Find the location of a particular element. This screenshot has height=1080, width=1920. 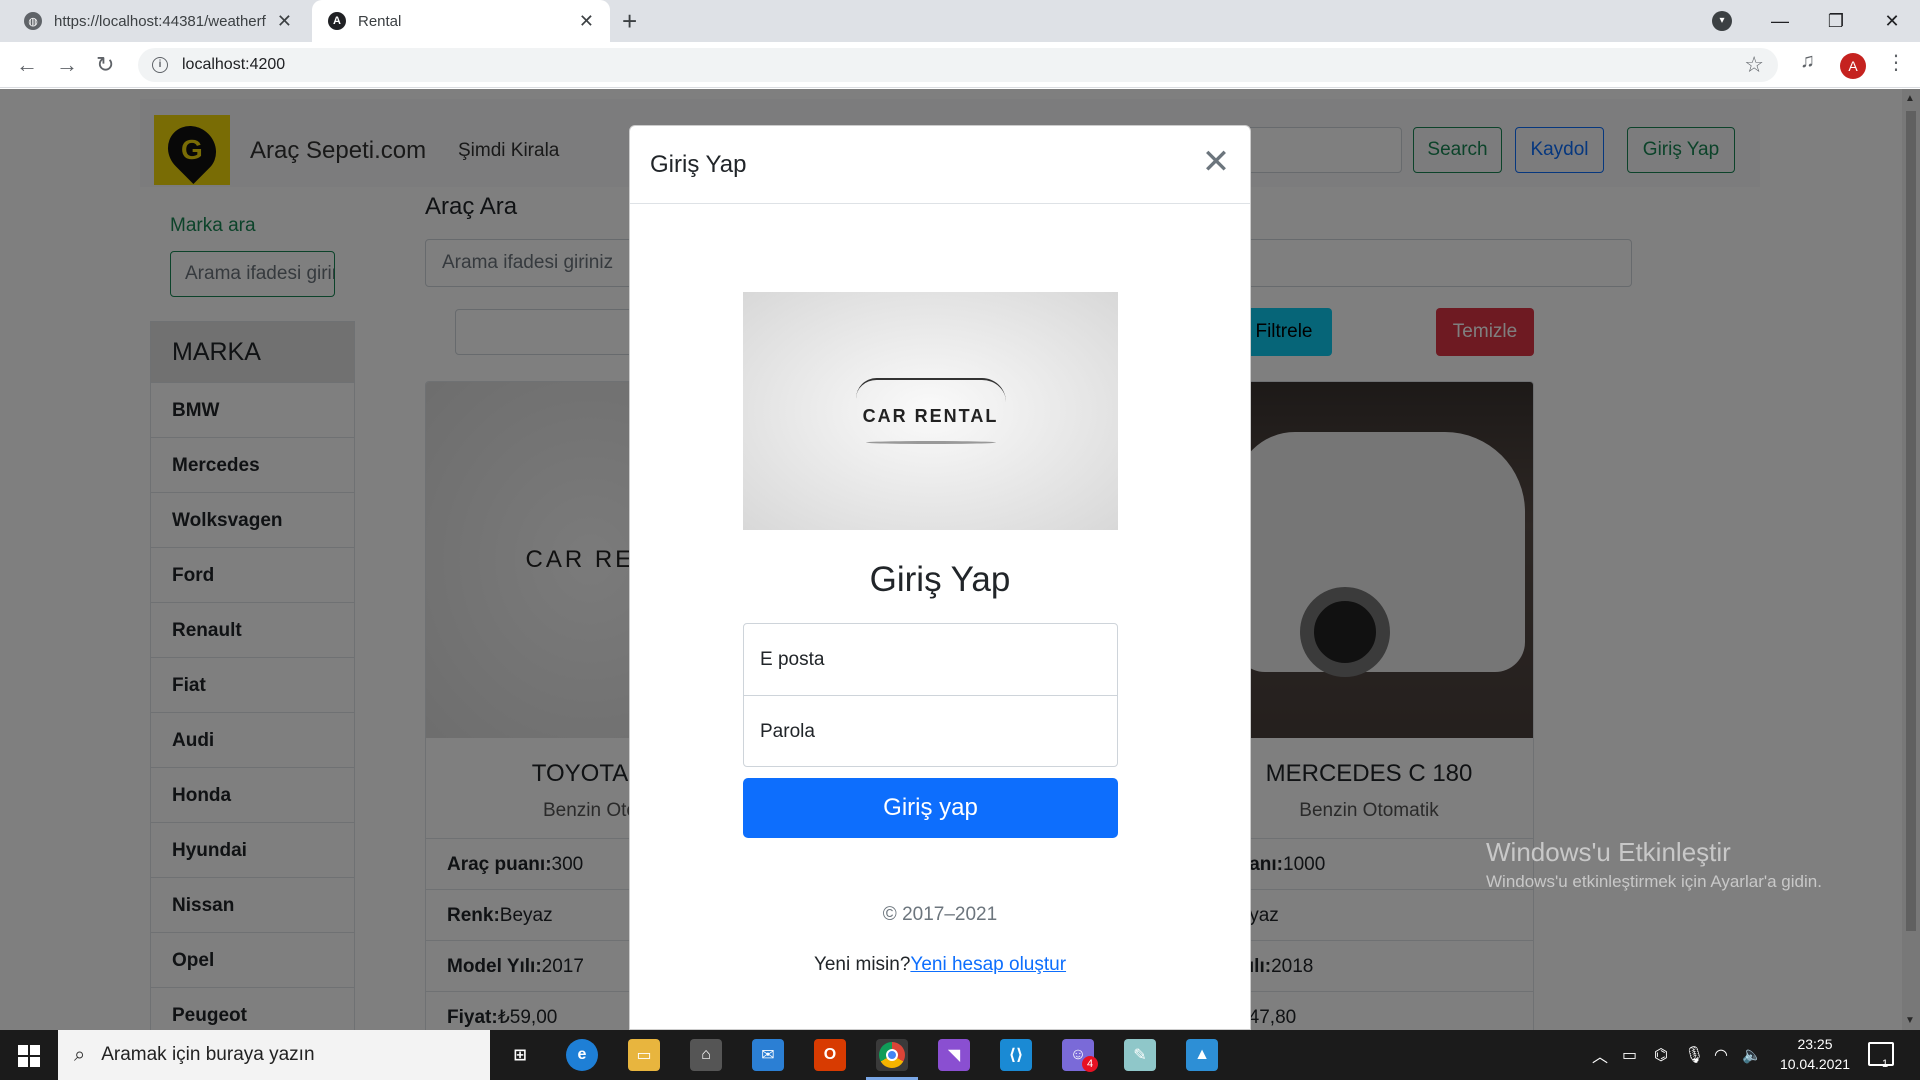

browser-tab-rental: A Rental ✕ is located at coordinates (461, 21).